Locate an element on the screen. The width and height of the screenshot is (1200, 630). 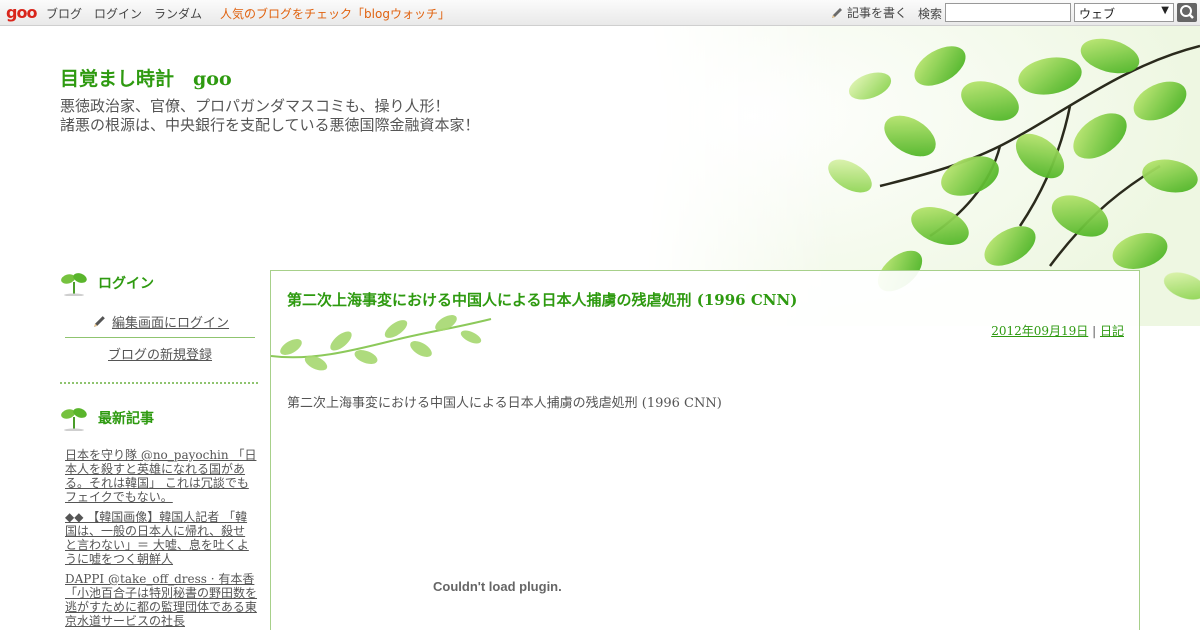
sidebar-divider is located at coordinates (160, 337).